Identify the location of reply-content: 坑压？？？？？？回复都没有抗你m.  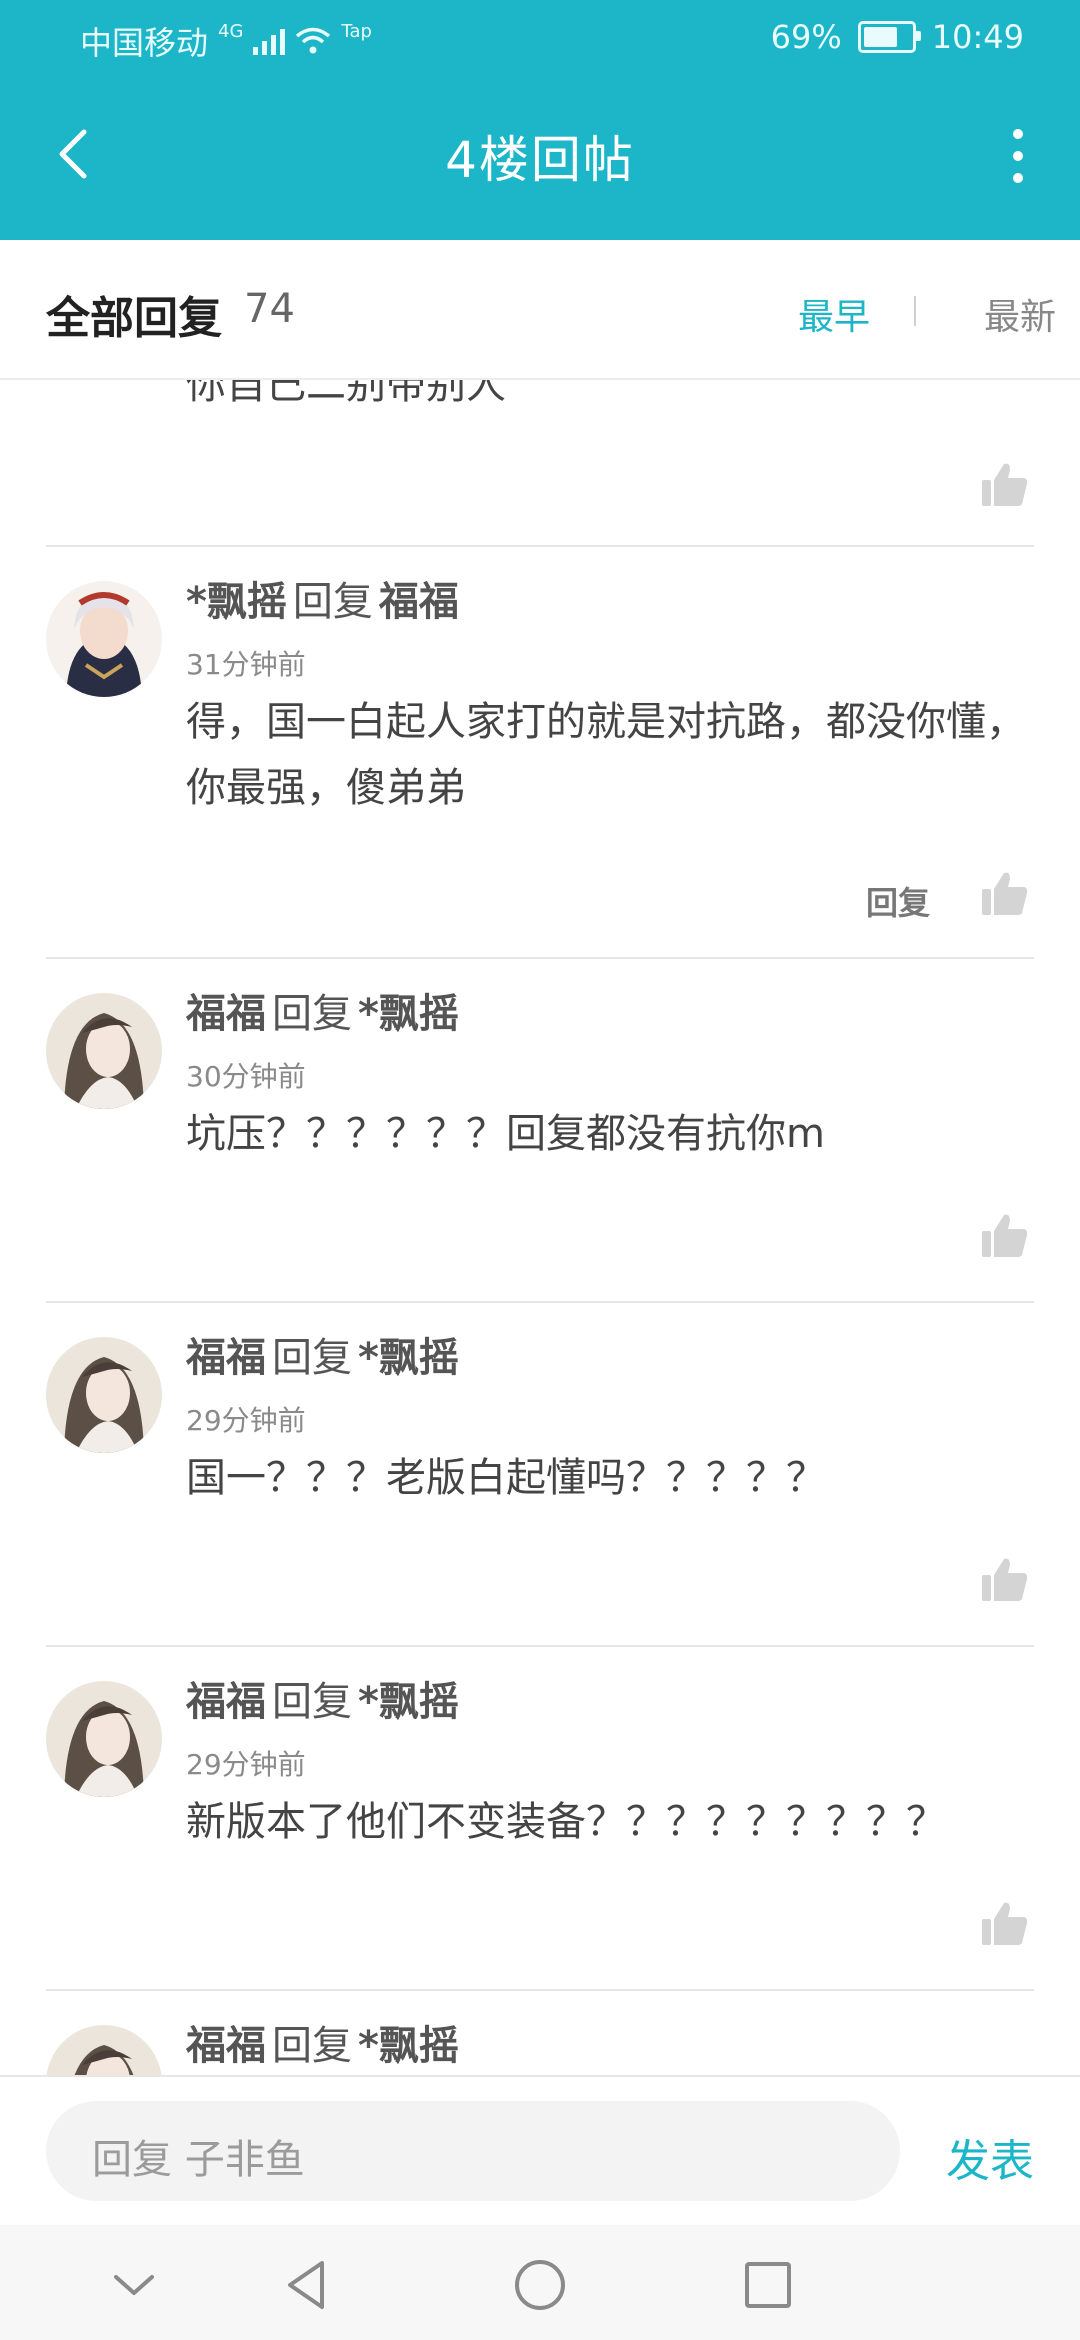
(505, 1134).